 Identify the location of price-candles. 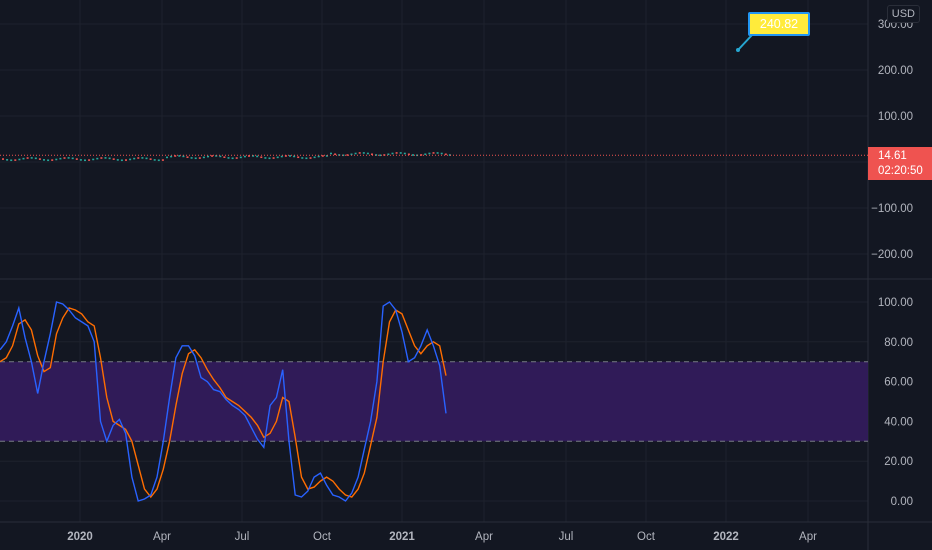
(226, 157).